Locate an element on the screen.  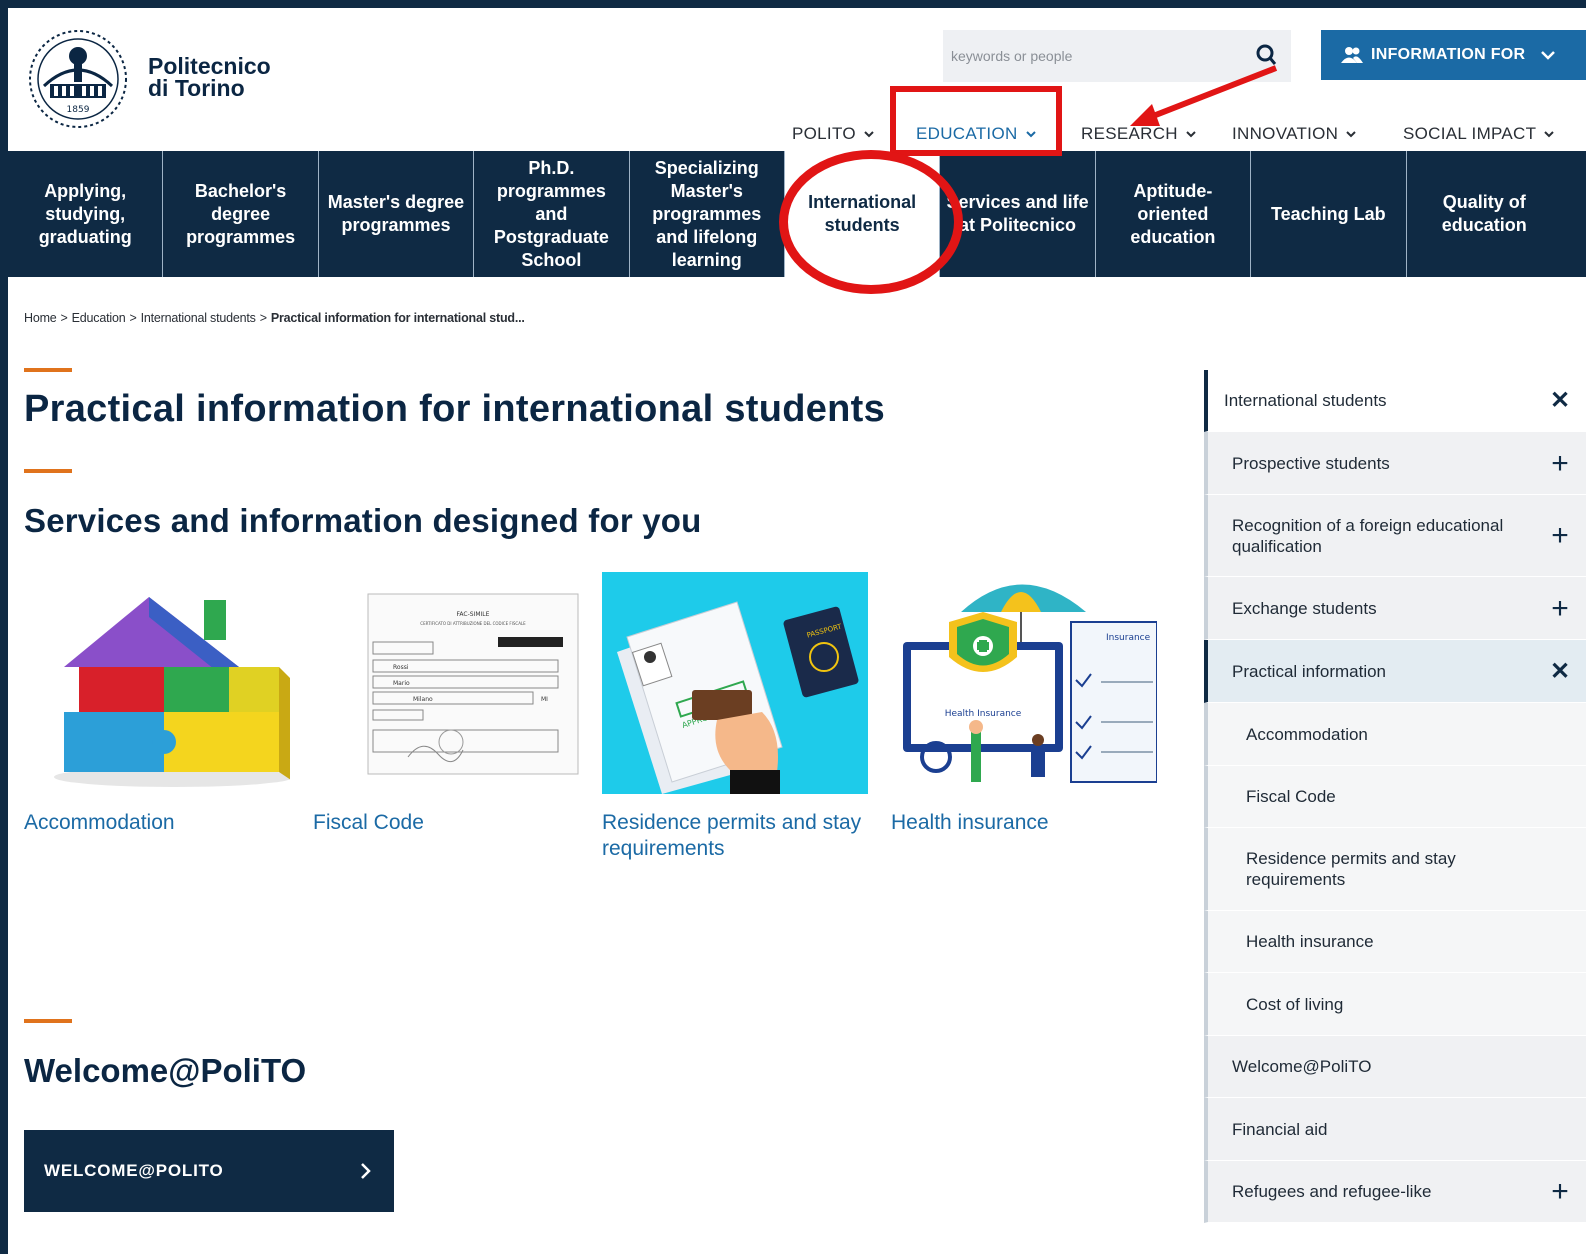
svg-text: Milano is located at coordinates (423, 699).